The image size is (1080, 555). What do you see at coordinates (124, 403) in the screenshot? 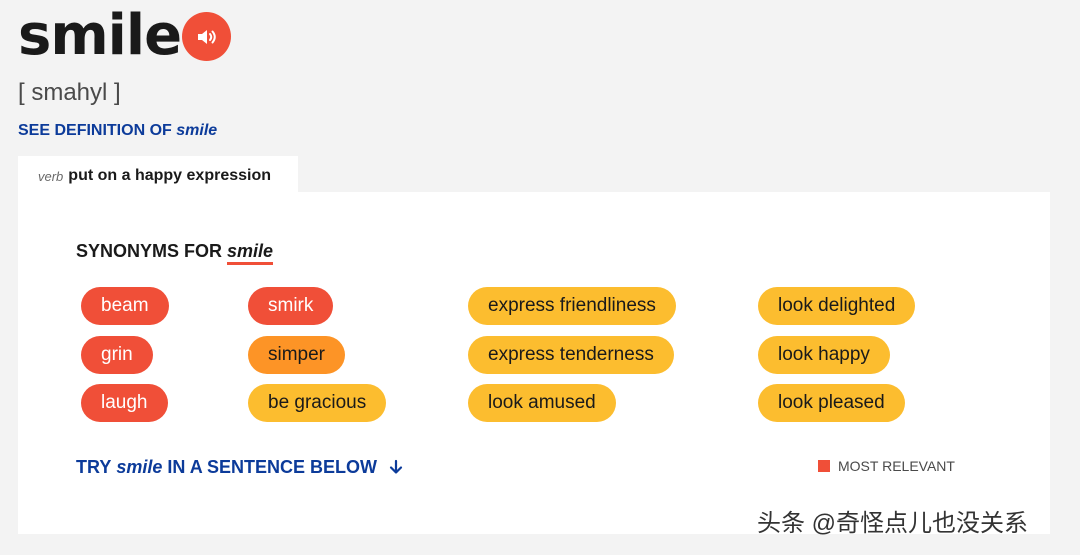
I see `synonym-pill-laugh: laugh` at bounding box center [124, 403].